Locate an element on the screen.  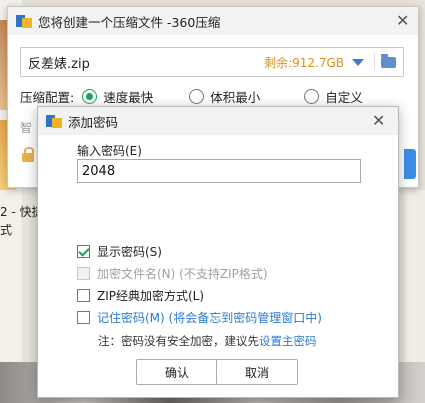
compression-config-row: 压缩配置: 速度最快 体积最小 自定义 is located at coordinates (191, 96).